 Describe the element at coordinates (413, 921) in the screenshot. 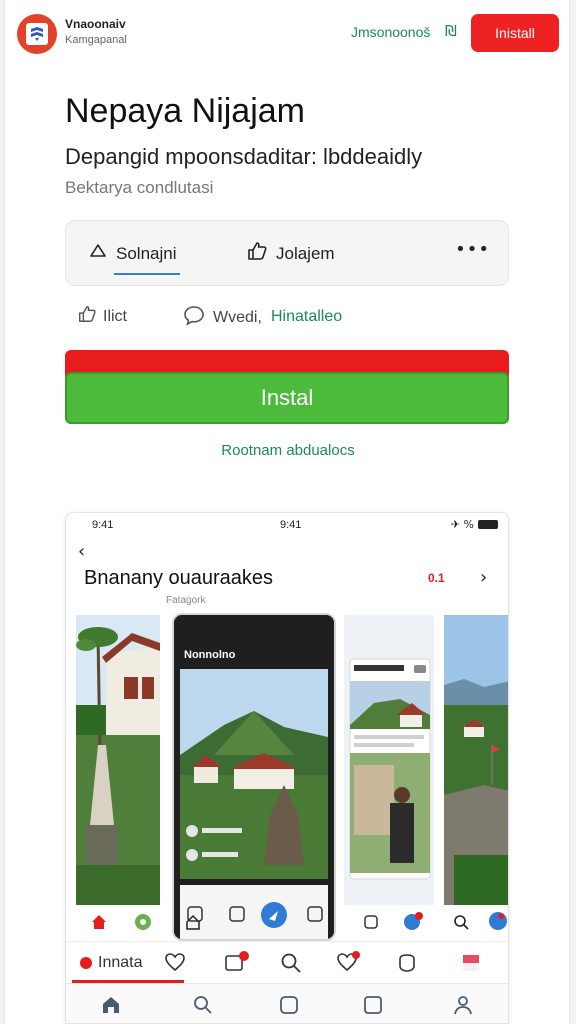

I see `notification-small-icon` at that location.